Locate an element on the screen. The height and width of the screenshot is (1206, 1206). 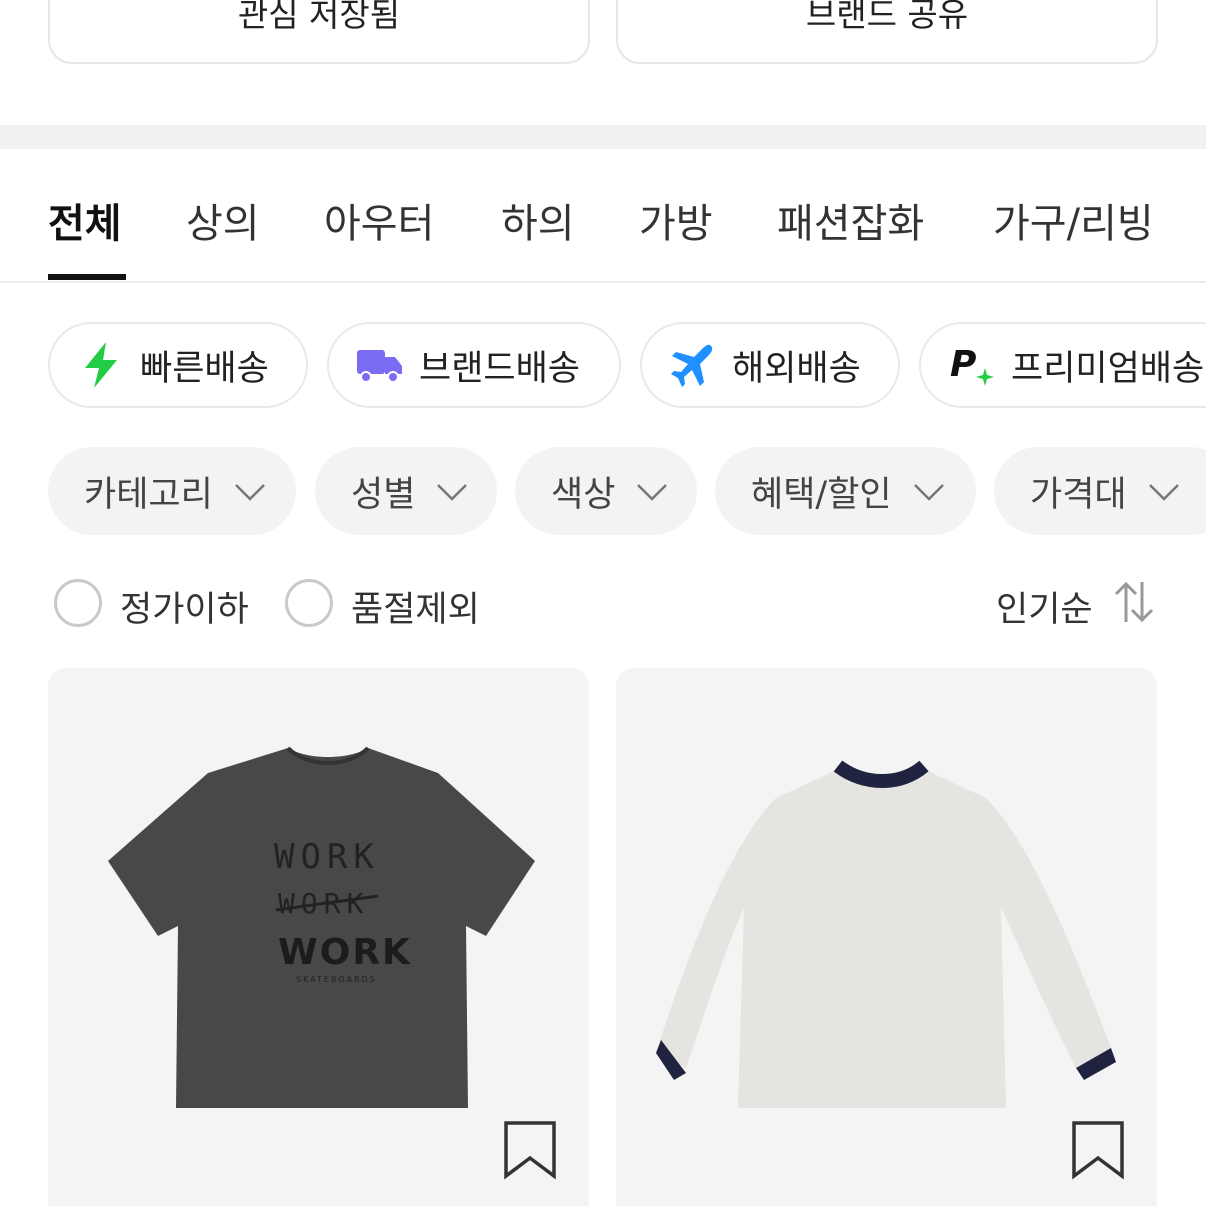
filter-gender: 성별 is located at coordinates (406, 491).